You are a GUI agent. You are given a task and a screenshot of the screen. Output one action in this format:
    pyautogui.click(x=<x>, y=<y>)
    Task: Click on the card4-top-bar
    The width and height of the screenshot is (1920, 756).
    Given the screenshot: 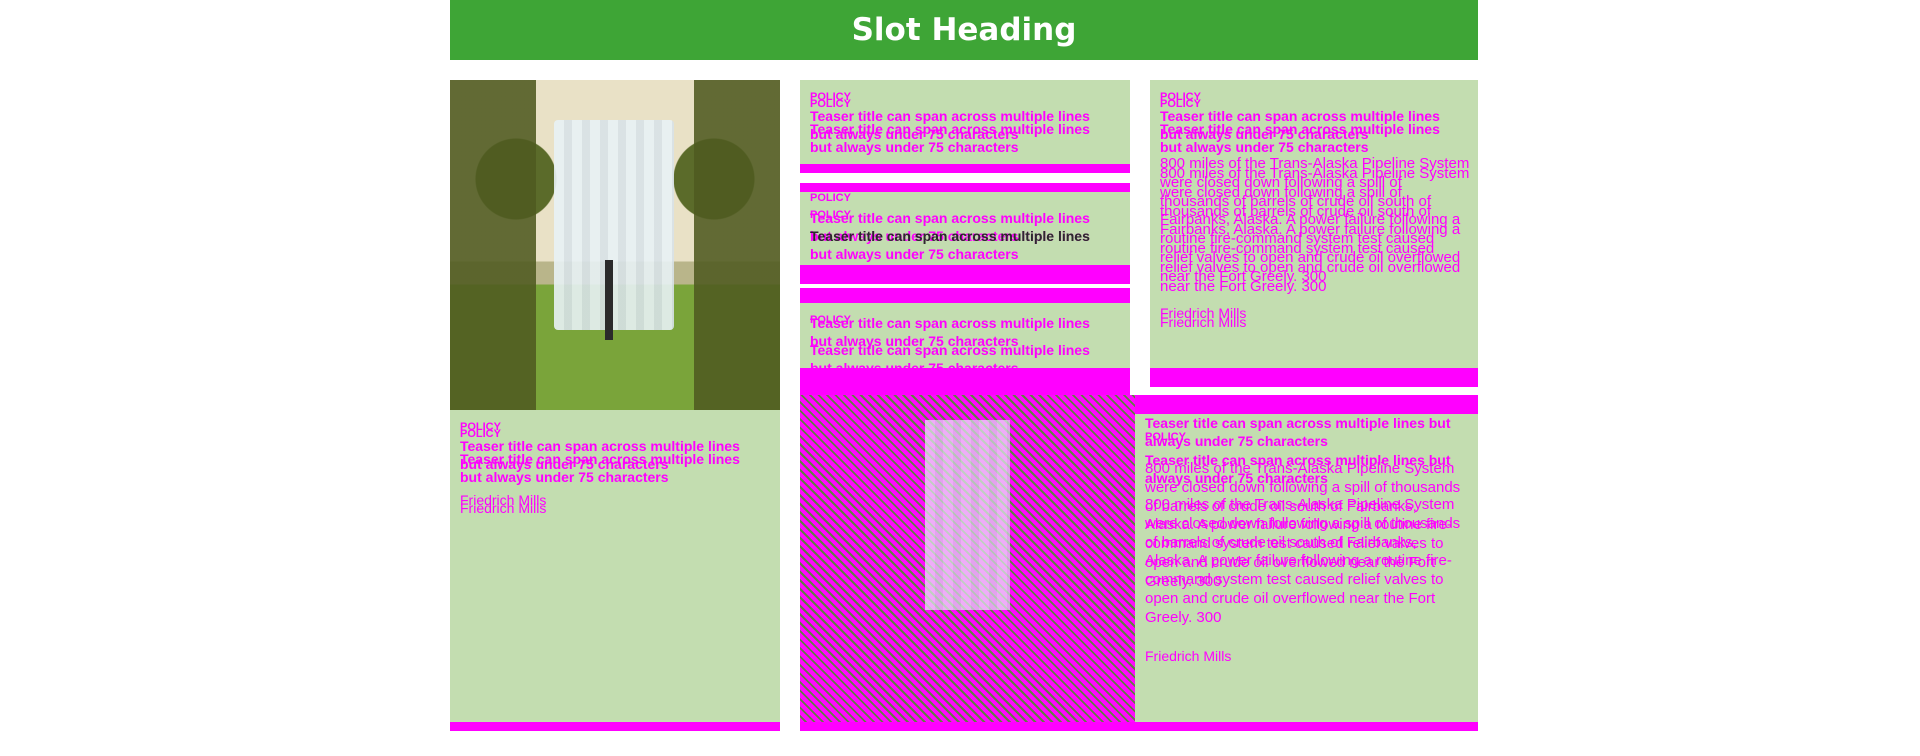 What is the action you would take?
    pyautogui.click(x=965, y=187)
    